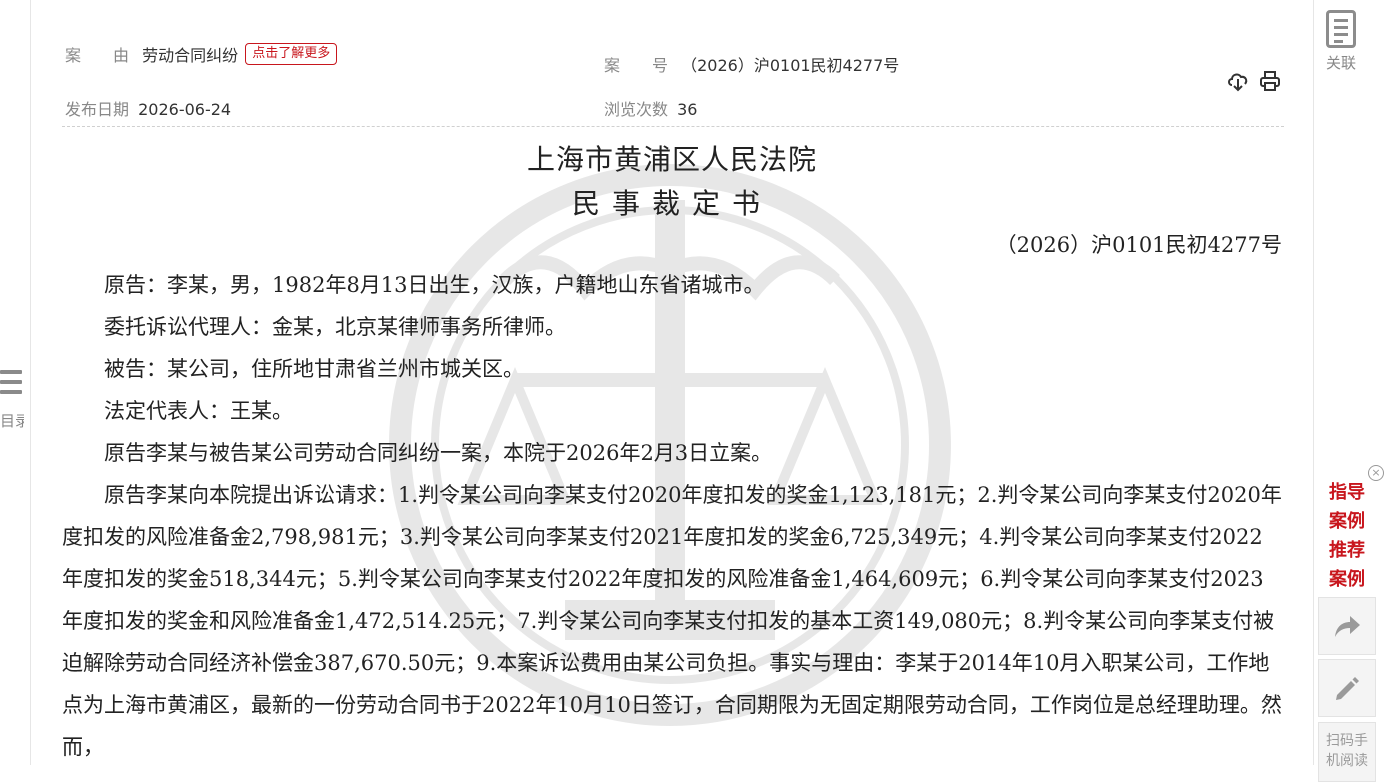 The image size is (1389, 782). I want to click on qr-read-button: 扫码手 机阅读, so click(1347, 752).